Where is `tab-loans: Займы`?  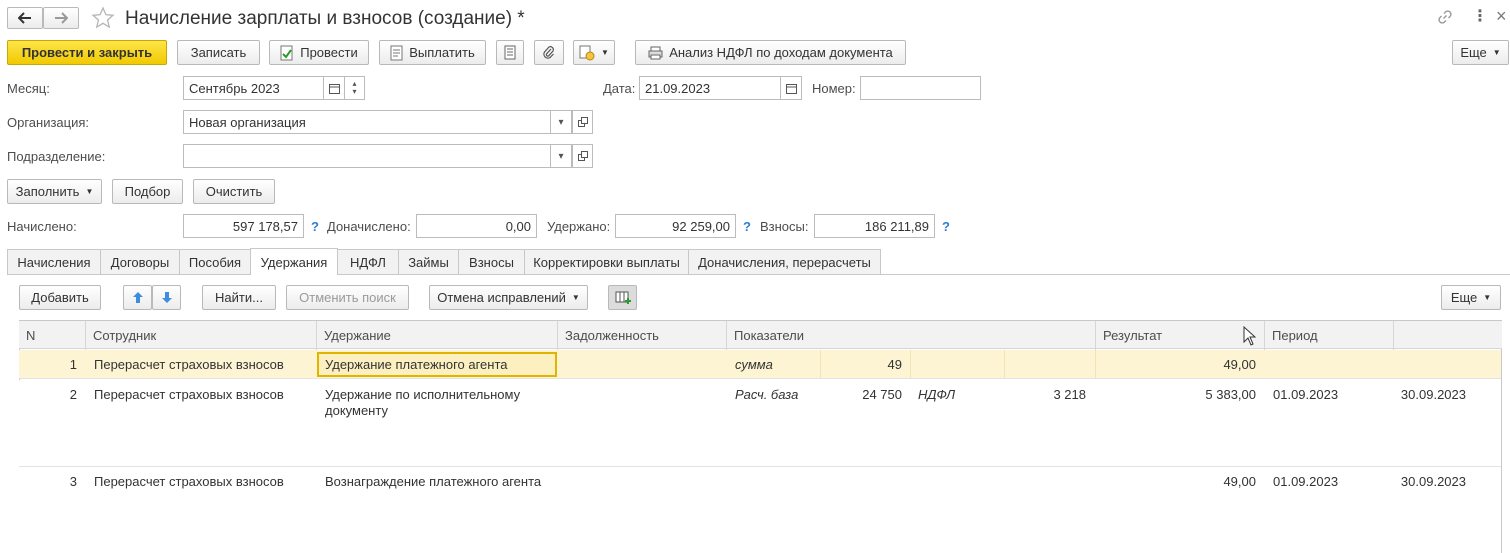 tab-loans: Займы is located at coordinates (428, 261).